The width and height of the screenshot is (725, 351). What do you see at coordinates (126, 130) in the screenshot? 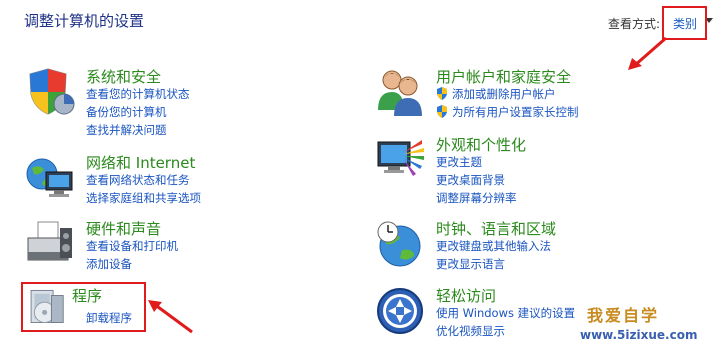
I see `link-troubleshoot: 查找并解决问题` at bounding box center [126, 130].